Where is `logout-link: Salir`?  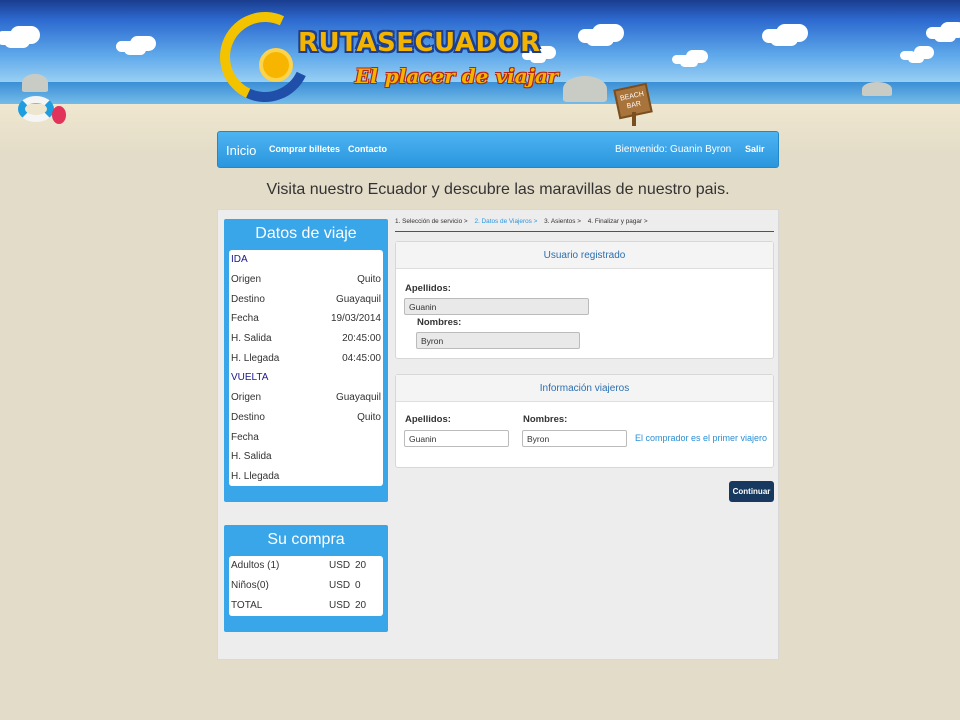 logout-link: Salir is located at coordinates (755, 149).